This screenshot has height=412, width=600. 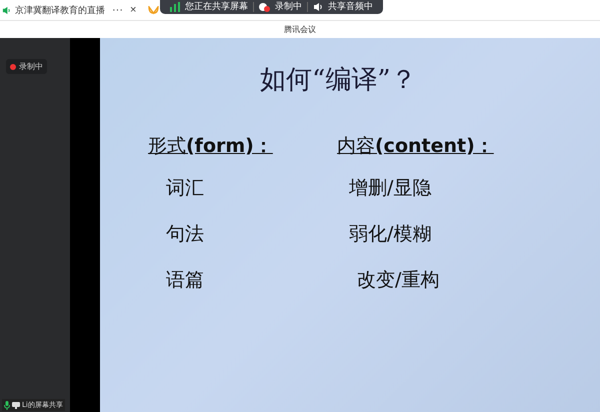 What do you see at coordinates (350, 7) in the screenshot?
I see `toolbar-label: 共享音频中` at bounding box center [350, 7].